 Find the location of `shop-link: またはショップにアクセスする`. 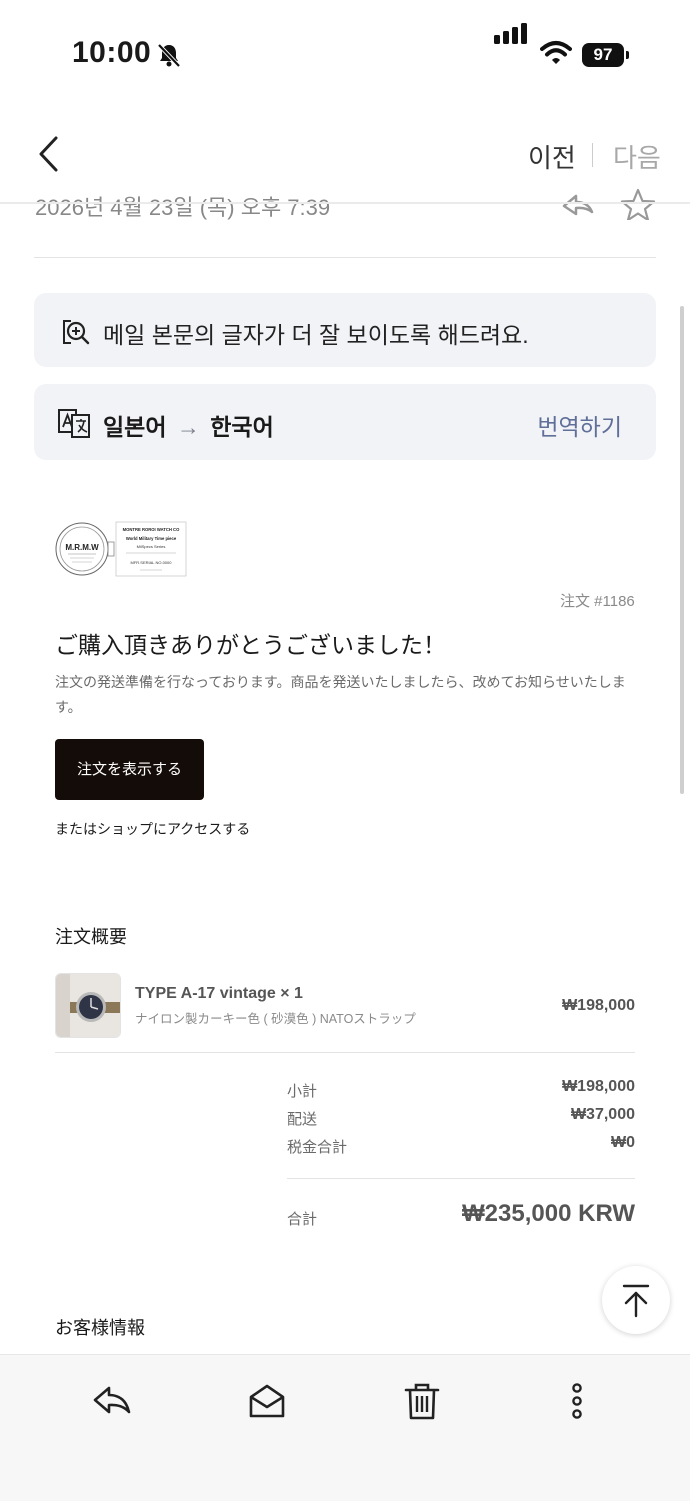

shop-link: またはショップにアクセスする is located at coordinates (152, 829).